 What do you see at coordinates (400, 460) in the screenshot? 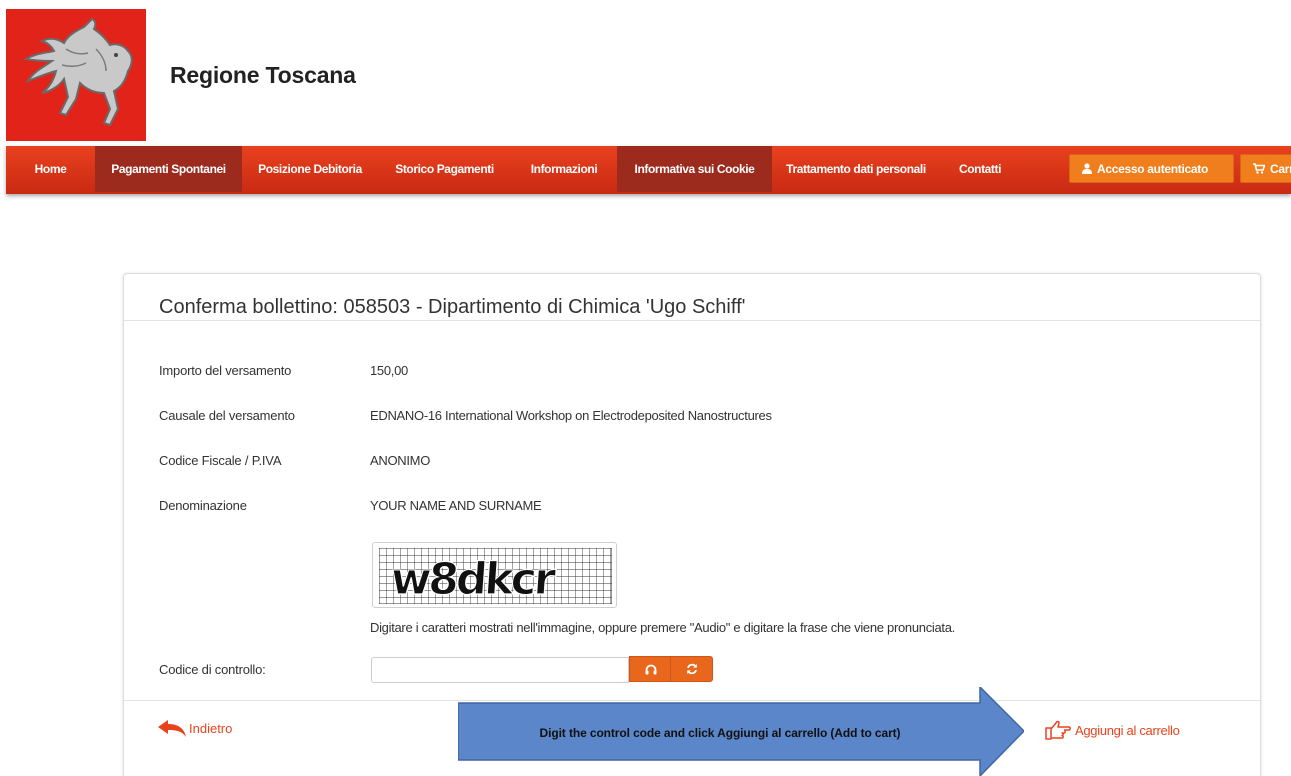
I see `value-codice-fiscale: ANONIMO` at bounding box center [400, 460].